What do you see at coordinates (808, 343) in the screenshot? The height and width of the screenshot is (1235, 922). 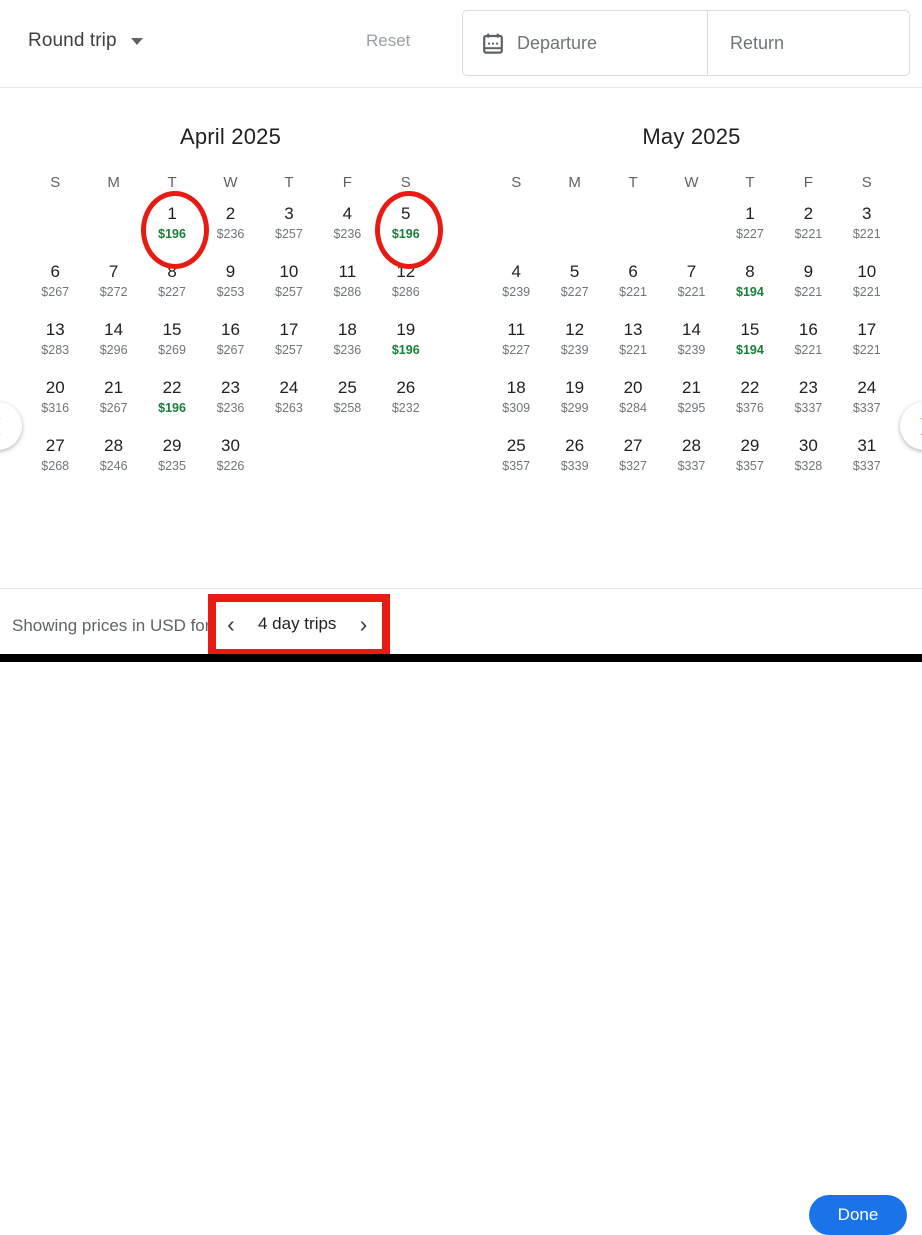 I see `day-cell-16: 16 $221` at bounding box center [808, 343].